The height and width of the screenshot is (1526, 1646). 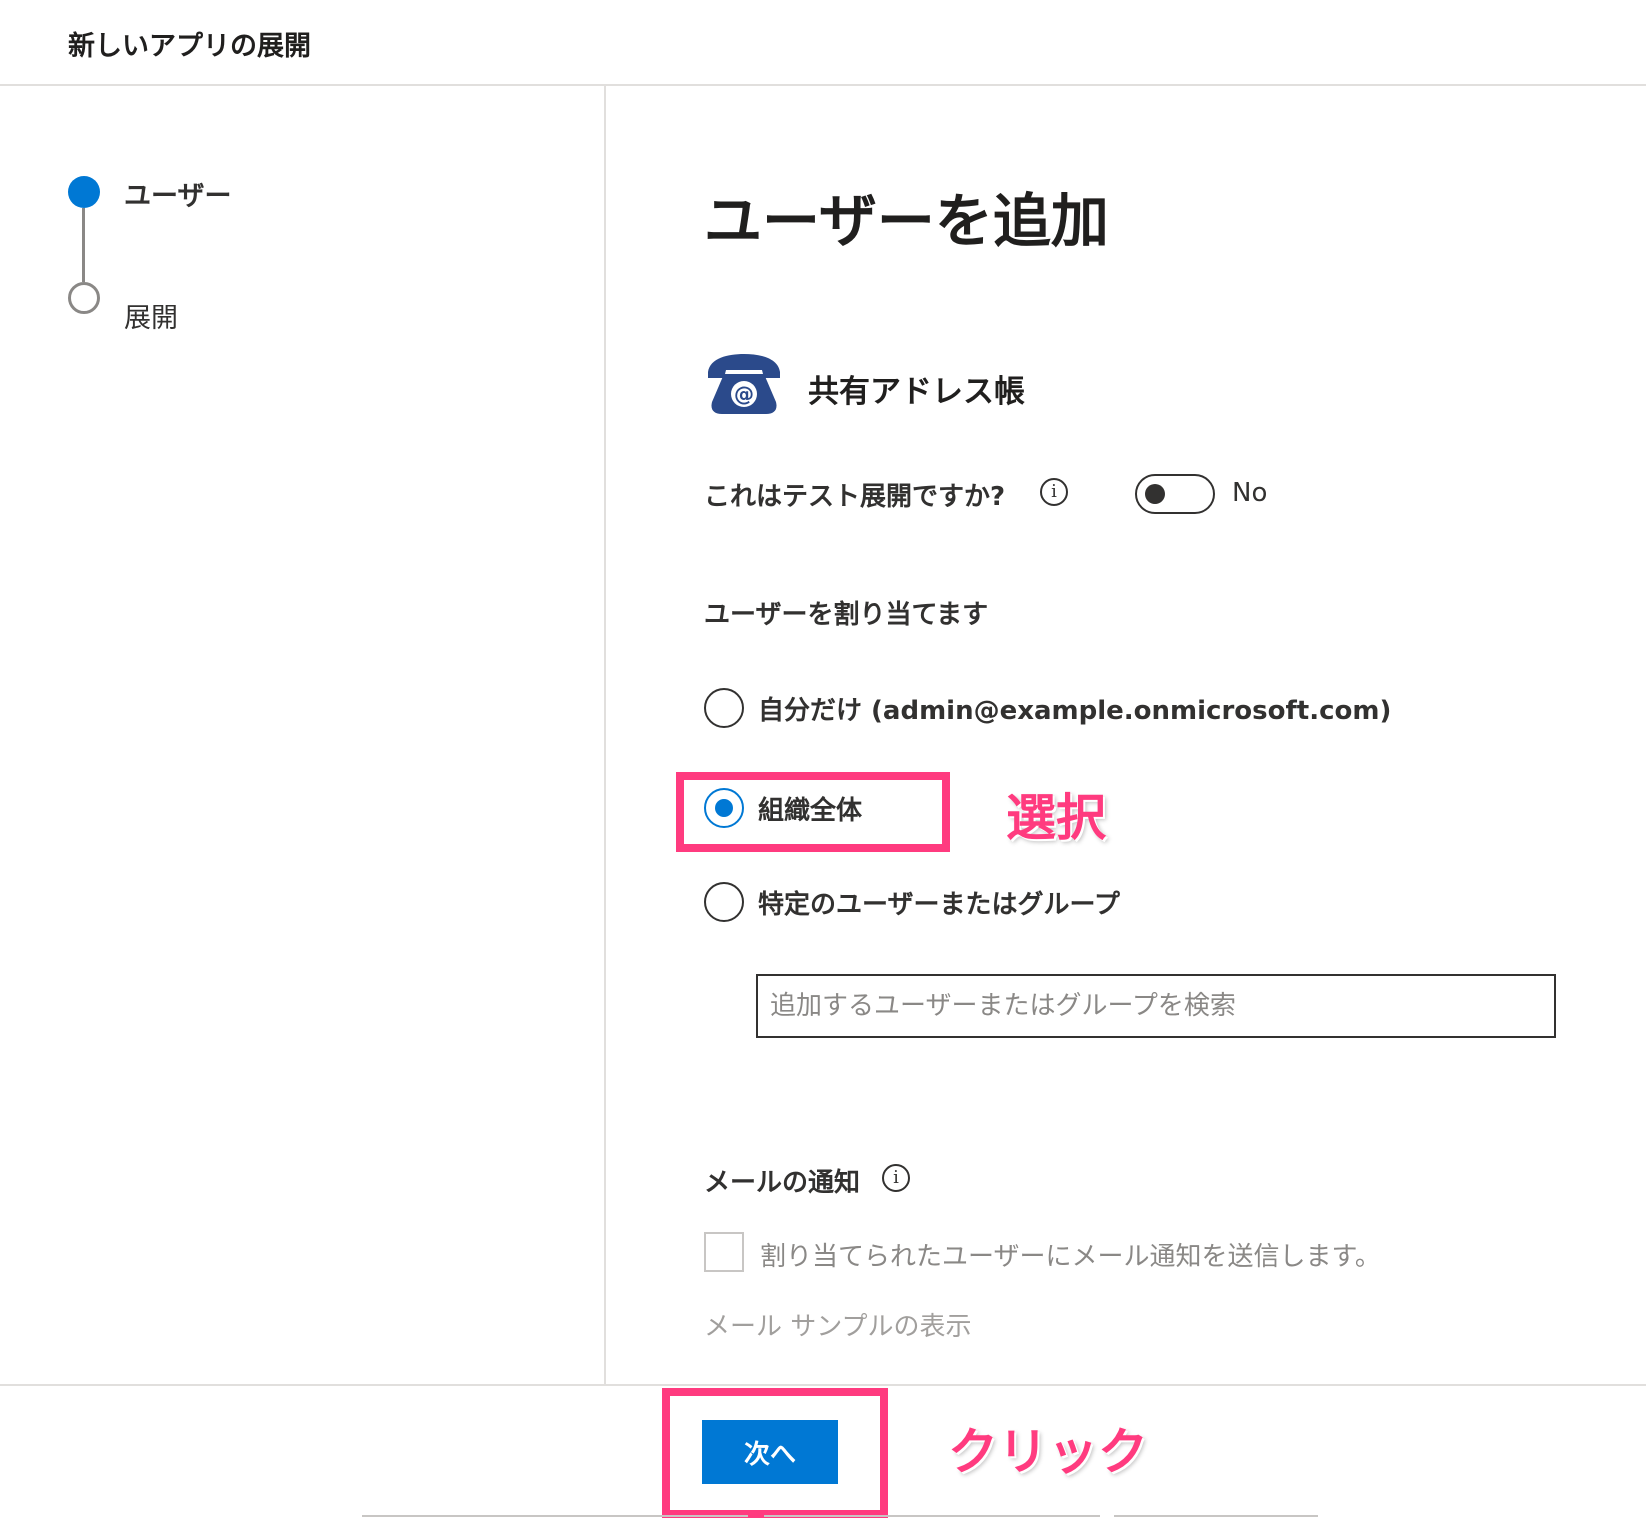 What do you see at coordinates (810, 808) in the screenshot?
I see `radio-entire-org-label: 組織全体` at bounding box center [810, 808].